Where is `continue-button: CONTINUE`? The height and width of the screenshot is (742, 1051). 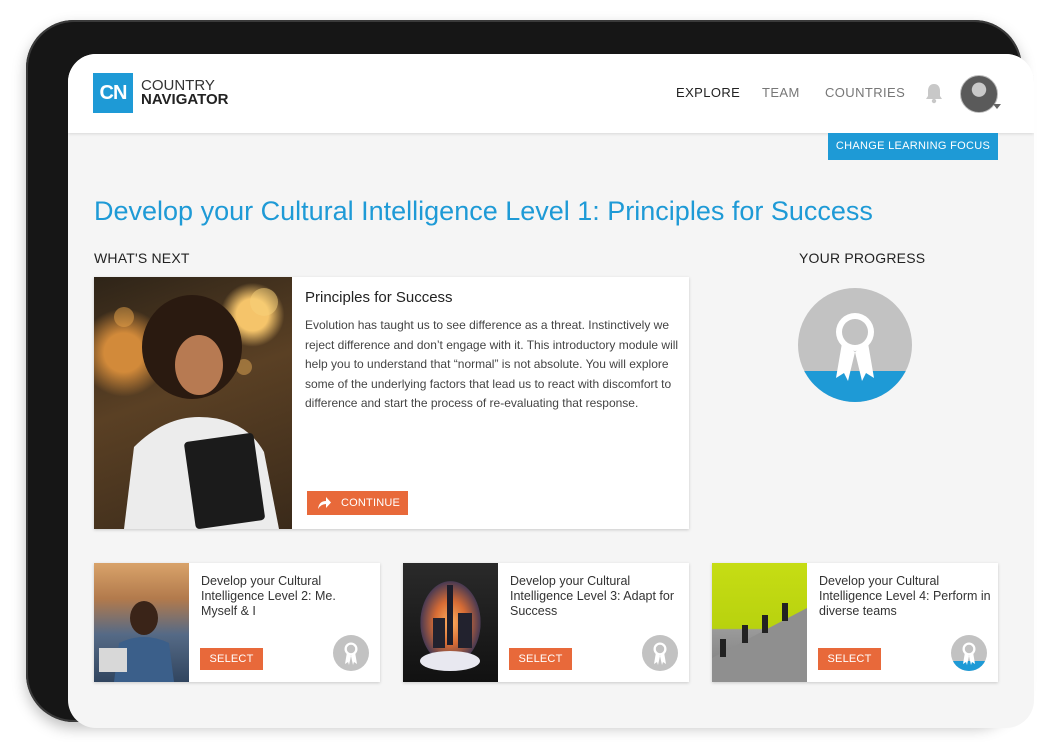
continue-button: CONTINUE is located at coordinates (357, 503).